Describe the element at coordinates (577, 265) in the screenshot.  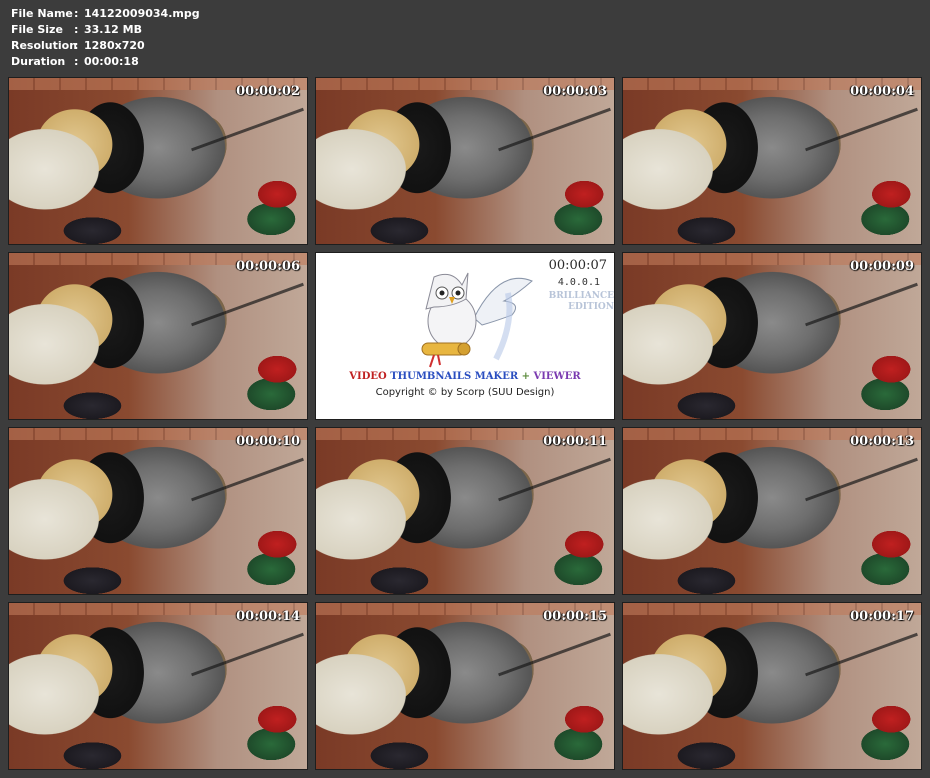
I see `timestamp-label: 00:00:07` at that location.